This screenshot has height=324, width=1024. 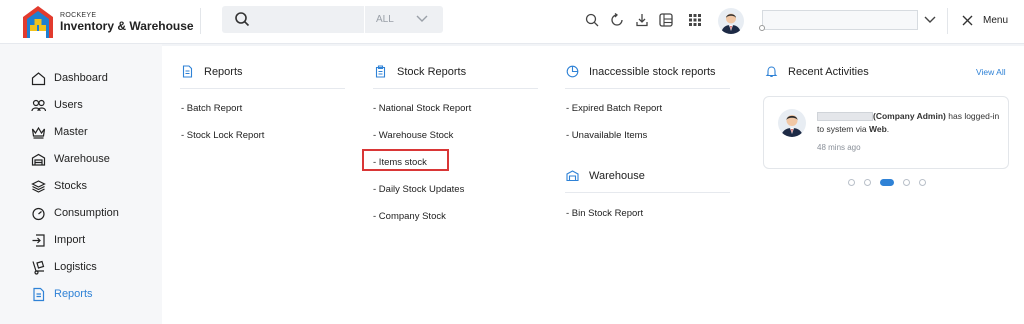 I want to click on sidebar-item-logistics: Logistics, so click(x=93, y=267).